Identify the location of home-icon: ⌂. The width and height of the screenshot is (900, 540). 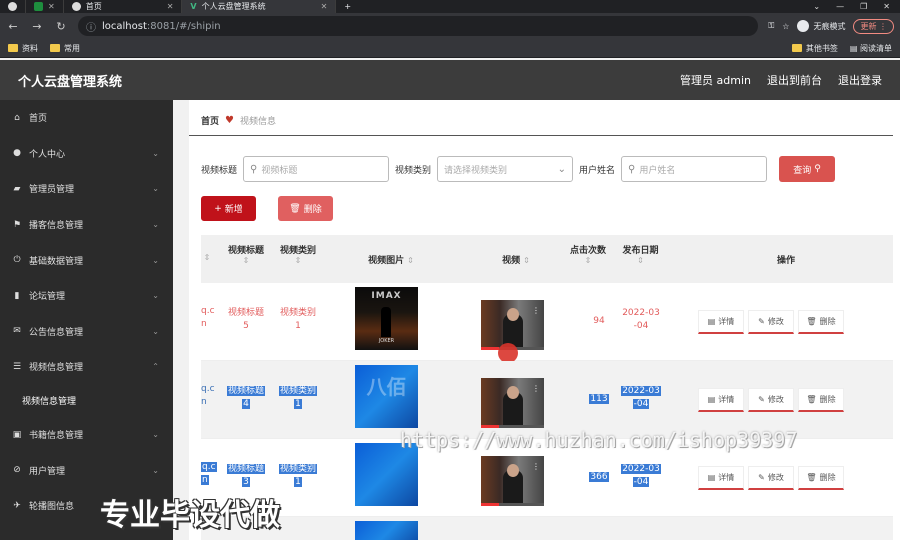
(17, 117).